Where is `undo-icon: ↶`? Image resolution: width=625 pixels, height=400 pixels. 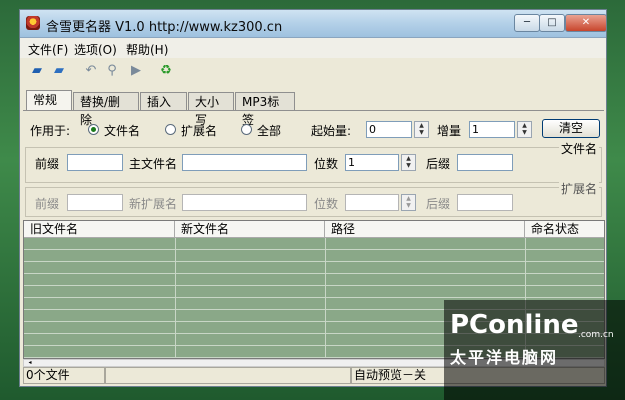 undo-icon: ↶ is located at coordinates (91, 71).